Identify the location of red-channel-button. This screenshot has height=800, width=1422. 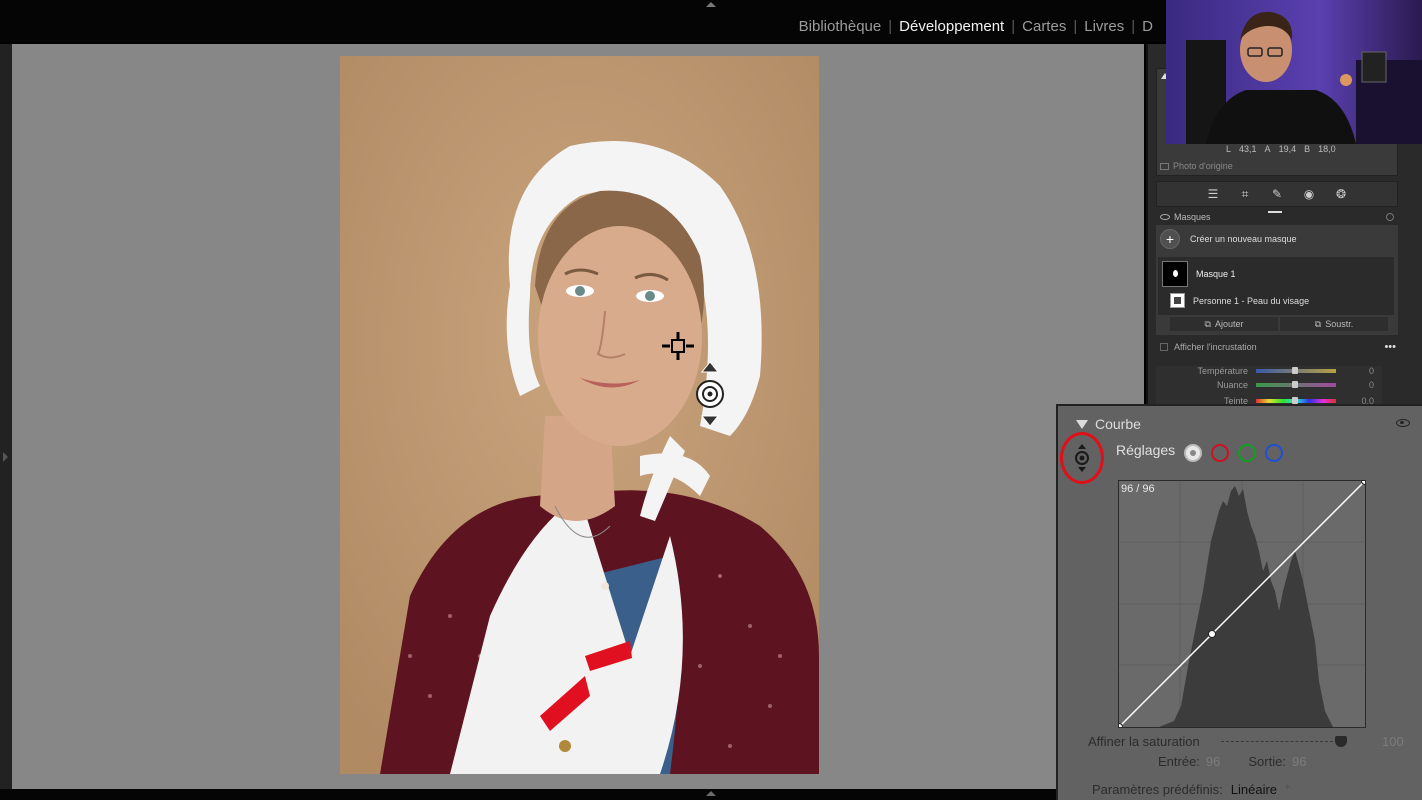
(1220, 453).